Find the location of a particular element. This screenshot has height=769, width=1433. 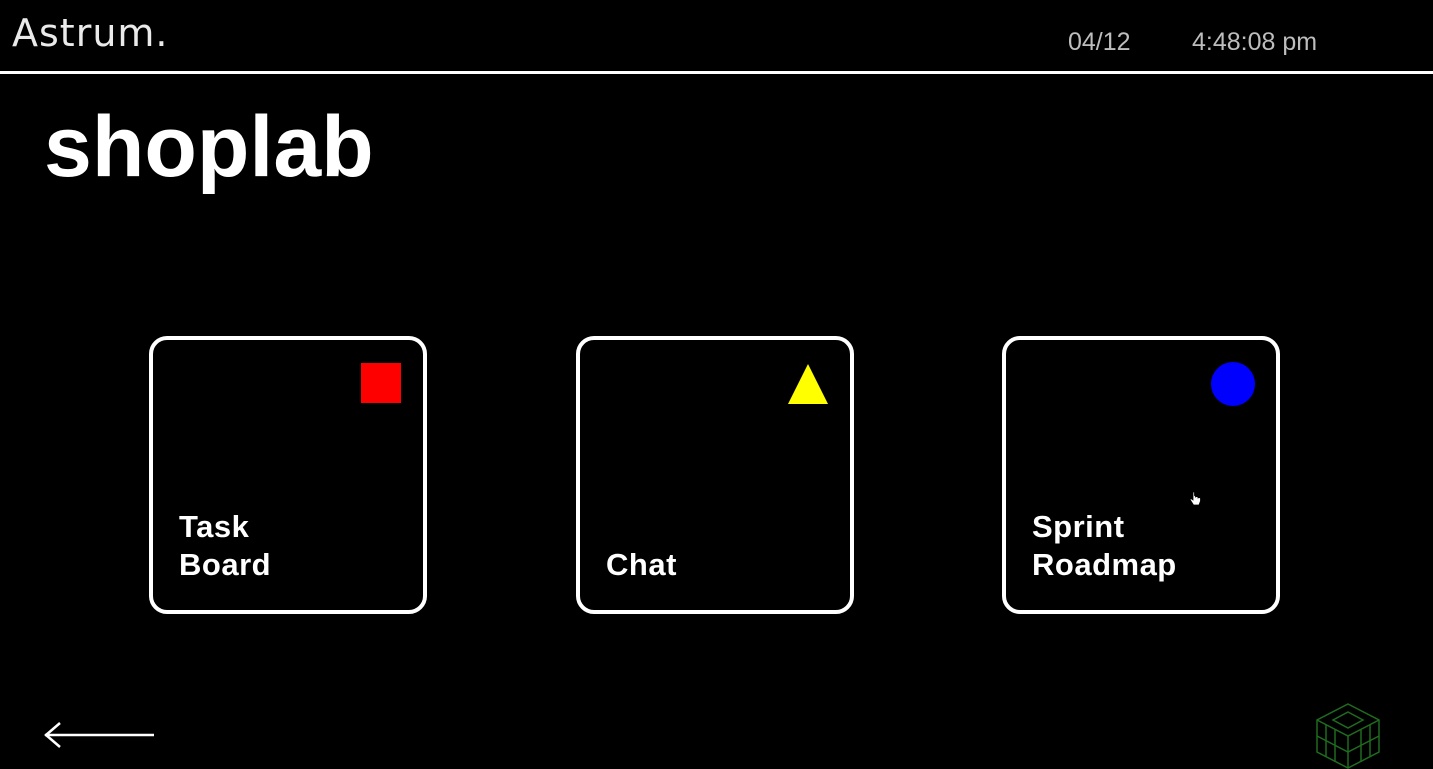

top-bar: Astrum. 04/12 4:48:08 pm is located at coordinates (716, 37).